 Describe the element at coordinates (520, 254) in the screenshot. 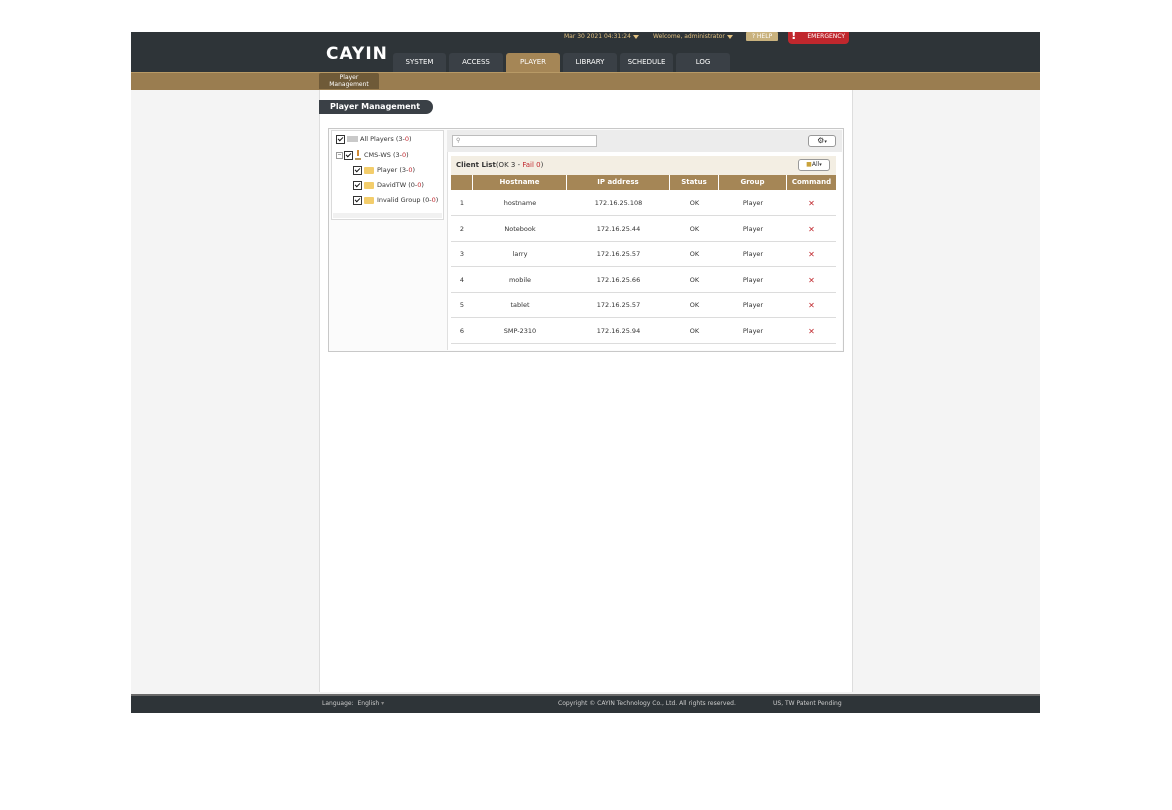

I see `cell-hostname: larry` at that location.